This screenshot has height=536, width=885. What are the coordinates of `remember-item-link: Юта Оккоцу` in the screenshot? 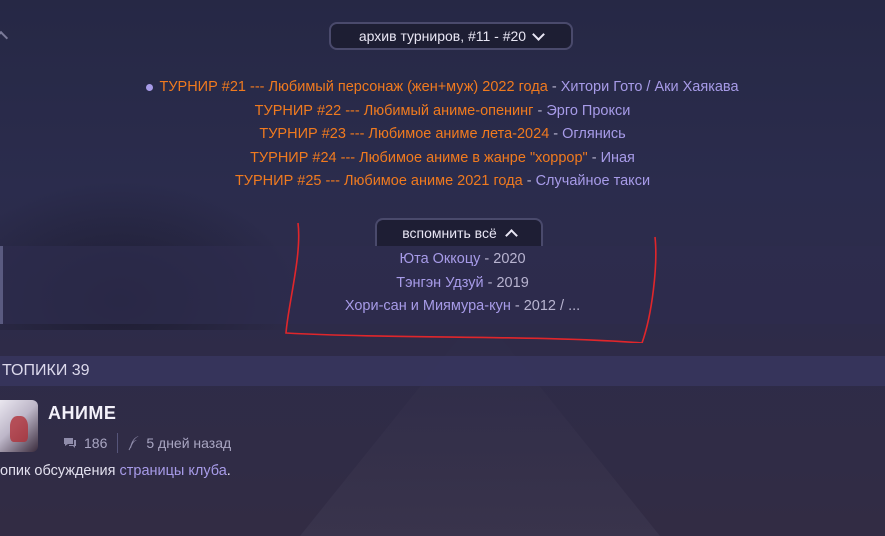 It's located at (439, 259).